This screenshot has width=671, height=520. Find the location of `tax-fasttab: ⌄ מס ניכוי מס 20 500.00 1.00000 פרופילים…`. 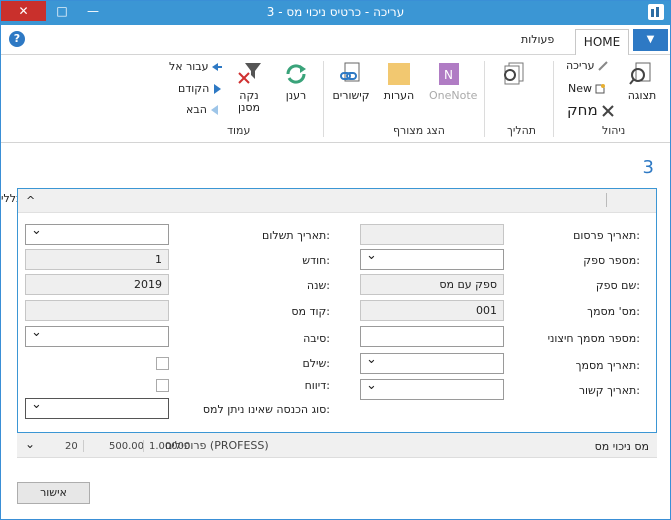

tax-fasttab: ⌄ מס ניכוי מס 20 500.00 1.00000 פרופילים… is located at coordinates (337, 445).